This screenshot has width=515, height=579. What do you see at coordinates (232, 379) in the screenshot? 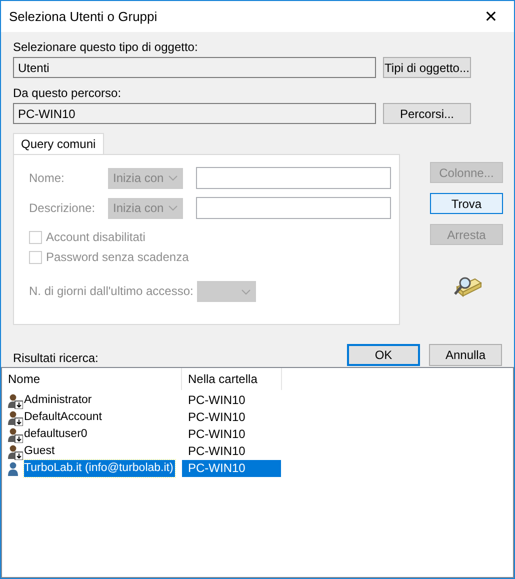
I see `column-header: Nella cartella` at bounding box center [232, 379].